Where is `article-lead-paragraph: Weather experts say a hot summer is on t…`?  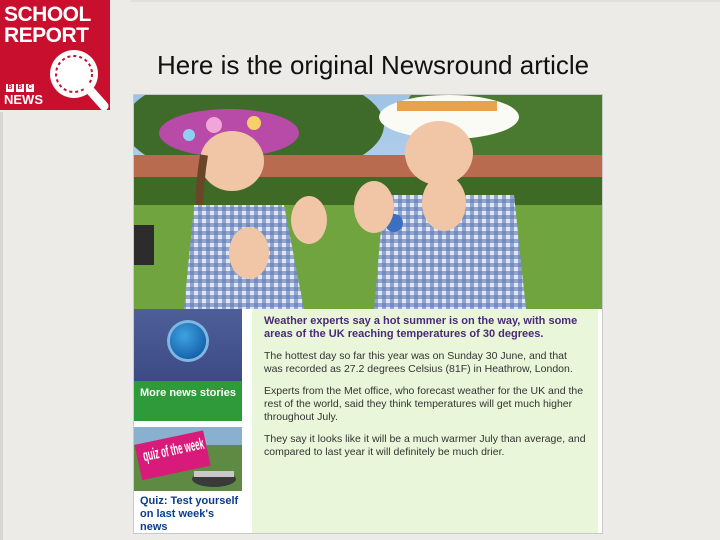 article-lead-paragraph: Weather experts say a hot summer is on t… is located at coordinates (421, 327).